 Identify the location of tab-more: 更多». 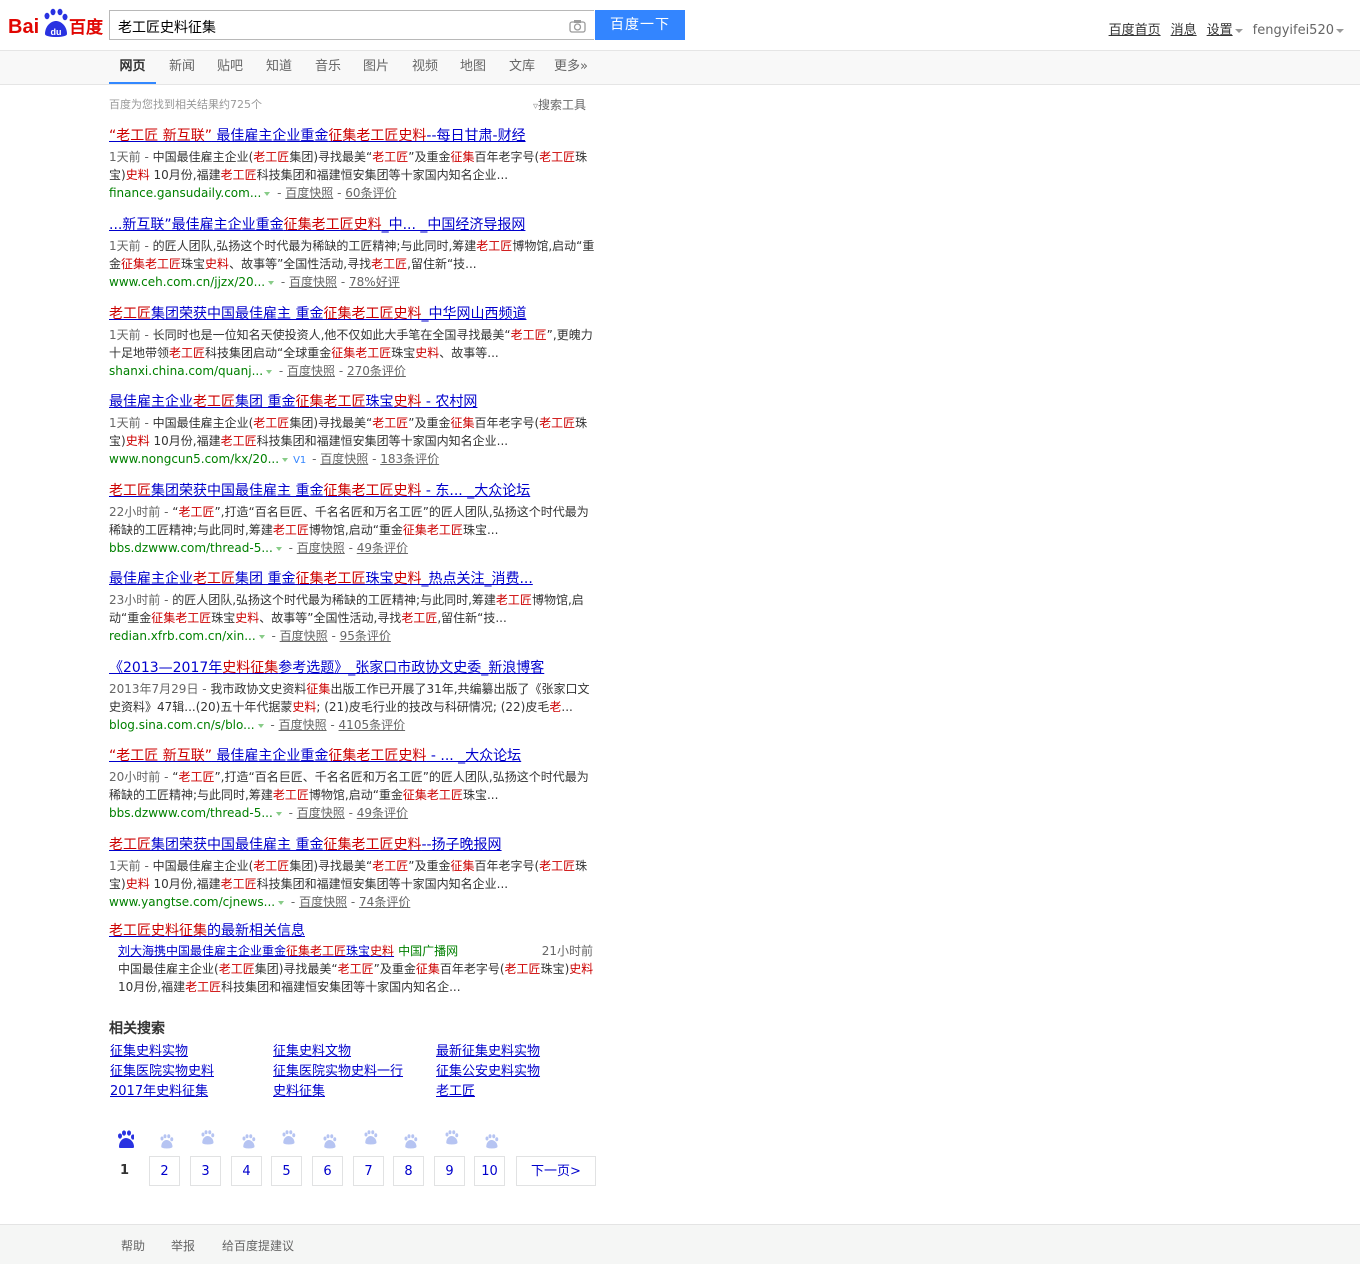
(571, 66).